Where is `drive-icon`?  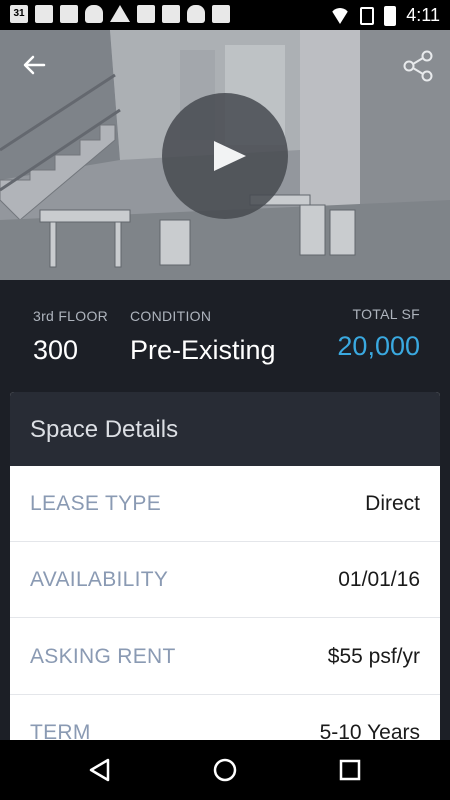
drive-icon is located at coordinates (120, 13).